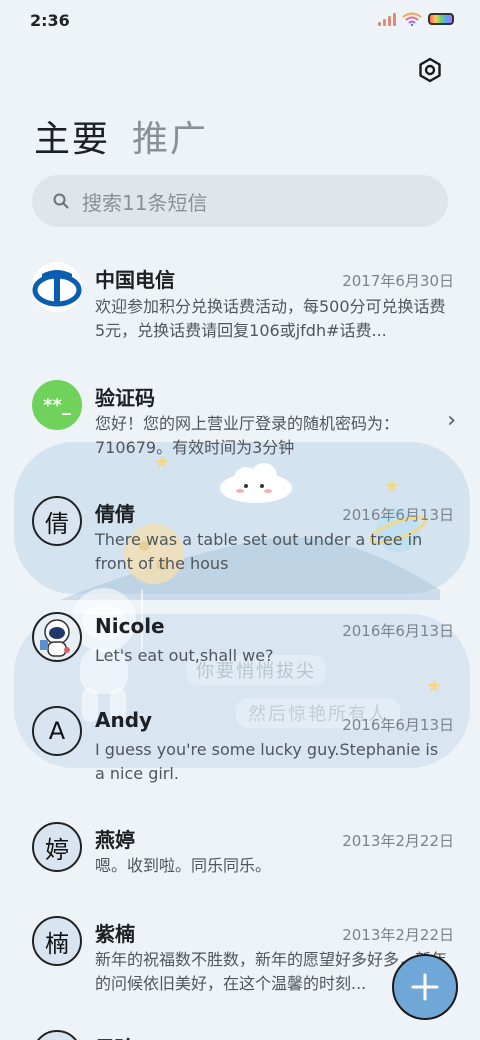  I want to click on conversation-item: 婷 燕婷 2013年2月22日 嗯。收到啦。同乐同乐。, so click(240, 860).